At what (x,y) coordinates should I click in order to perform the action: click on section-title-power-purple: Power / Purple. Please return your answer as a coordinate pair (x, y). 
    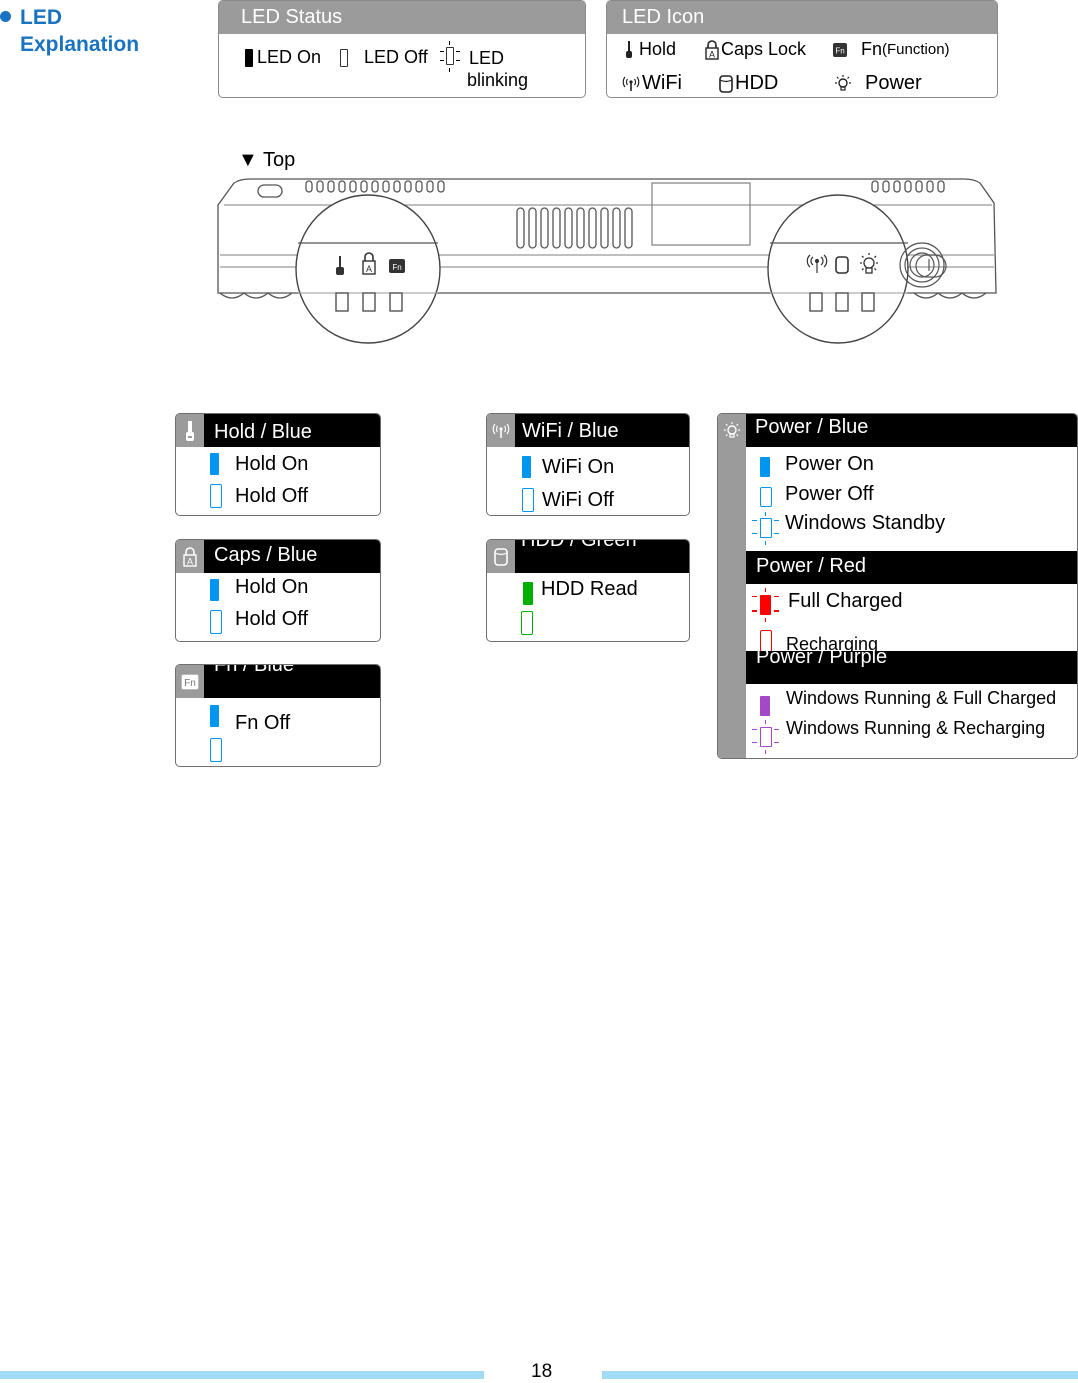
    Looking at the image, I should click on (911, 667).